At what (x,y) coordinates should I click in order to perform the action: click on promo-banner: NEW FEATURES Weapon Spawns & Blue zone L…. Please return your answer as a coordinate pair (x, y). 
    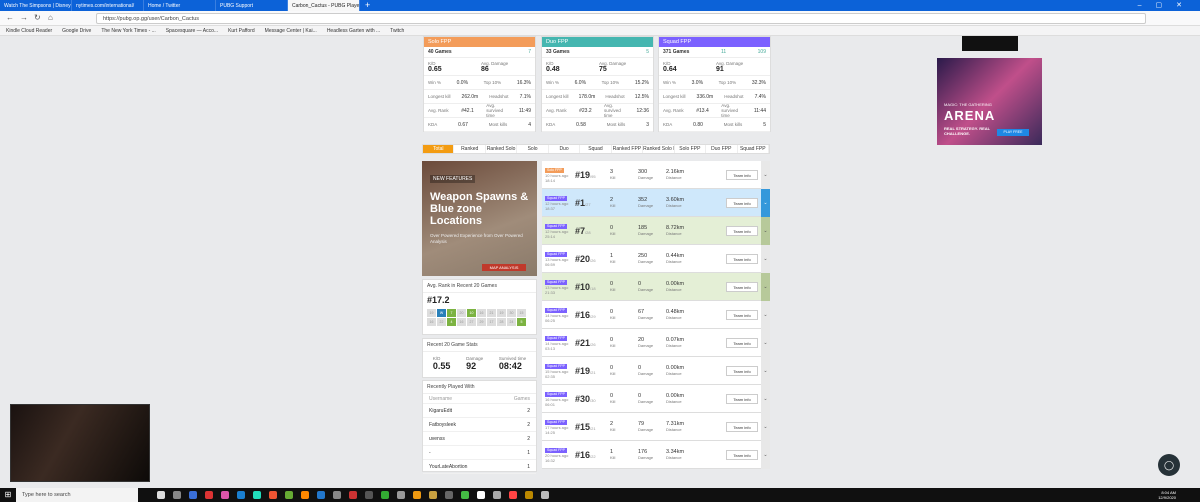
    Looking at the image, I should click on (479, 218).